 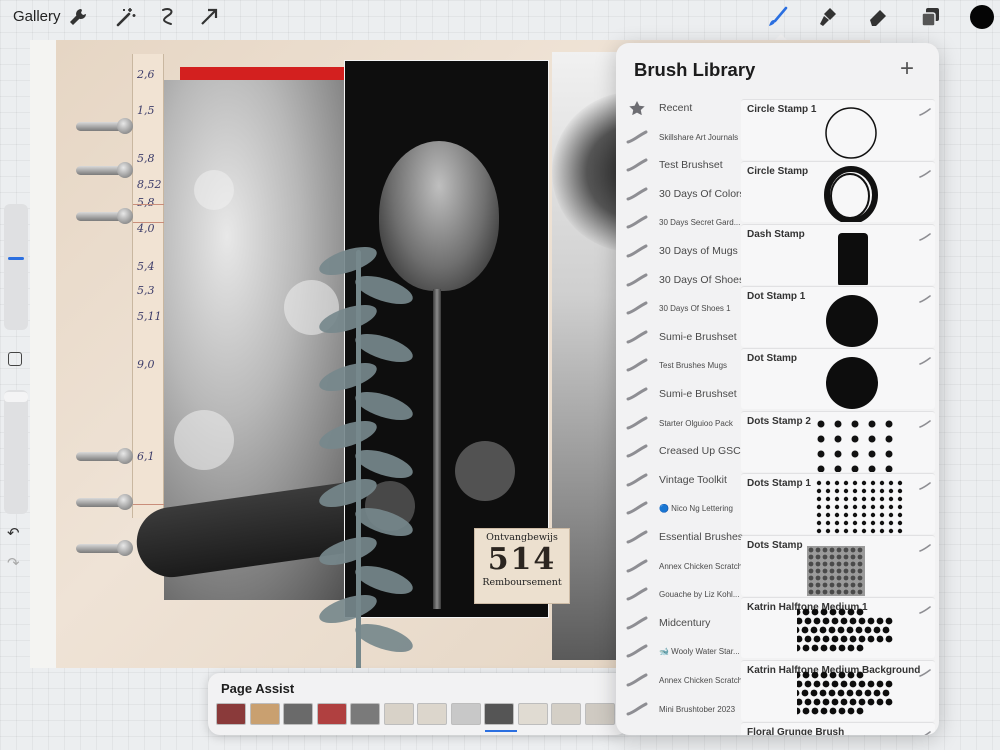 What do you see at coordinates (701, 279) in the screenshot?
I see `brush-set-label: 30 Days Of Shoes` at bounding box center [701, 279].